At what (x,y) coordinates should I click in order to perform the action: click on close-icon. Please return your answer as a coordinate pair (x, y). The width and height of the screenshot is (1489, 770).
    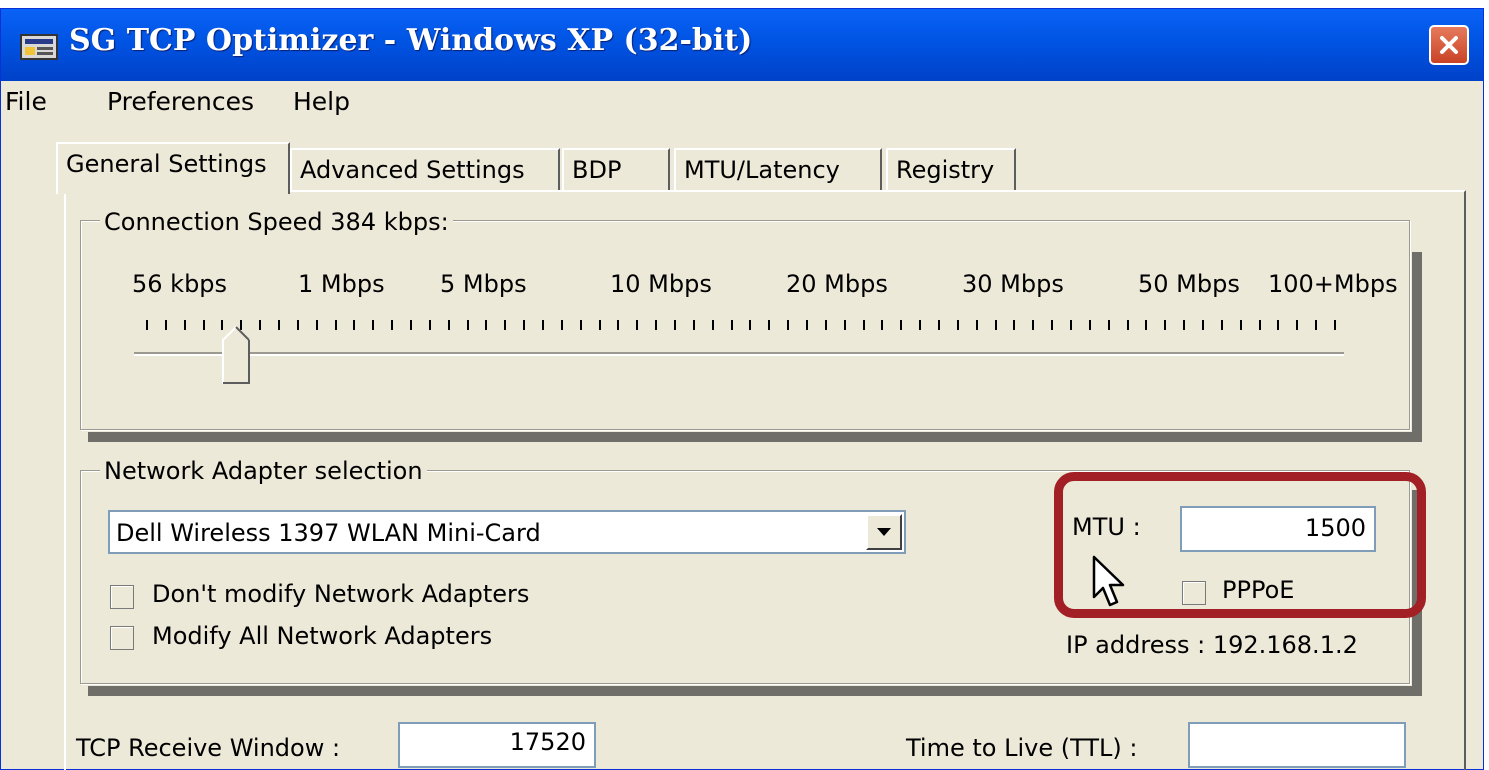
    Looking at the image, I should click on (1449, 45).